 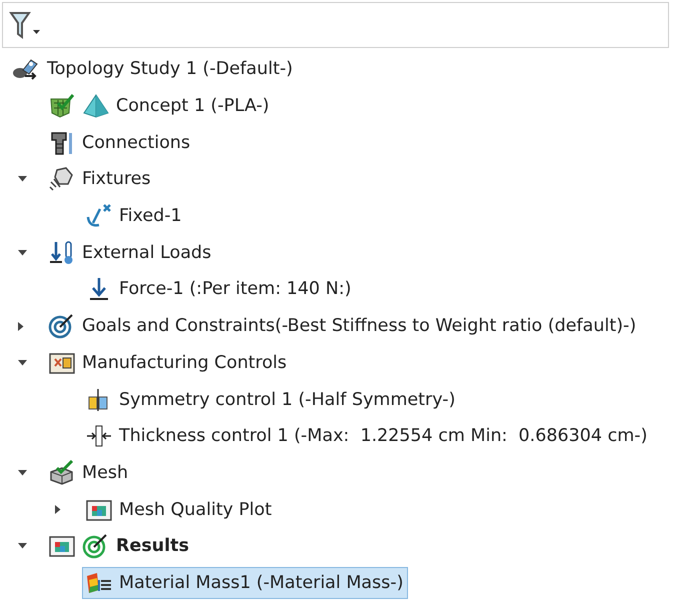 What do you see at coordinates (159, 106) in the screenshot?
I see `tree-item: Concept 1 (-PLA-)` at bounding box center [159, 106].